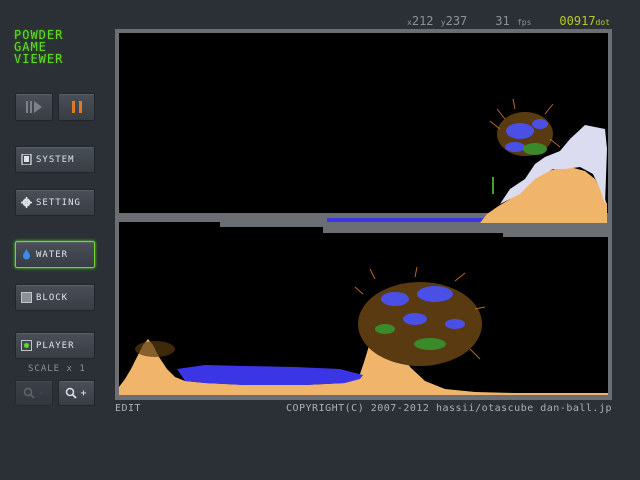 The image size is (640, 480). I want to click on player-button: PLAYER, so click(55, 345).